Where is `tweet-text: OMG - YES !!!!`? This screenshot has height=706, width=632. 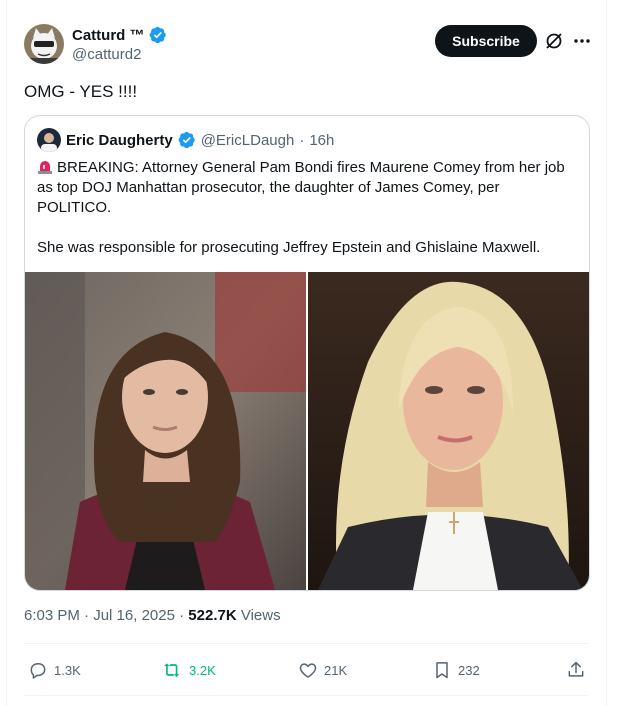 tweet-text: OMG - YES !!!! is located at coordinates (81, 91).